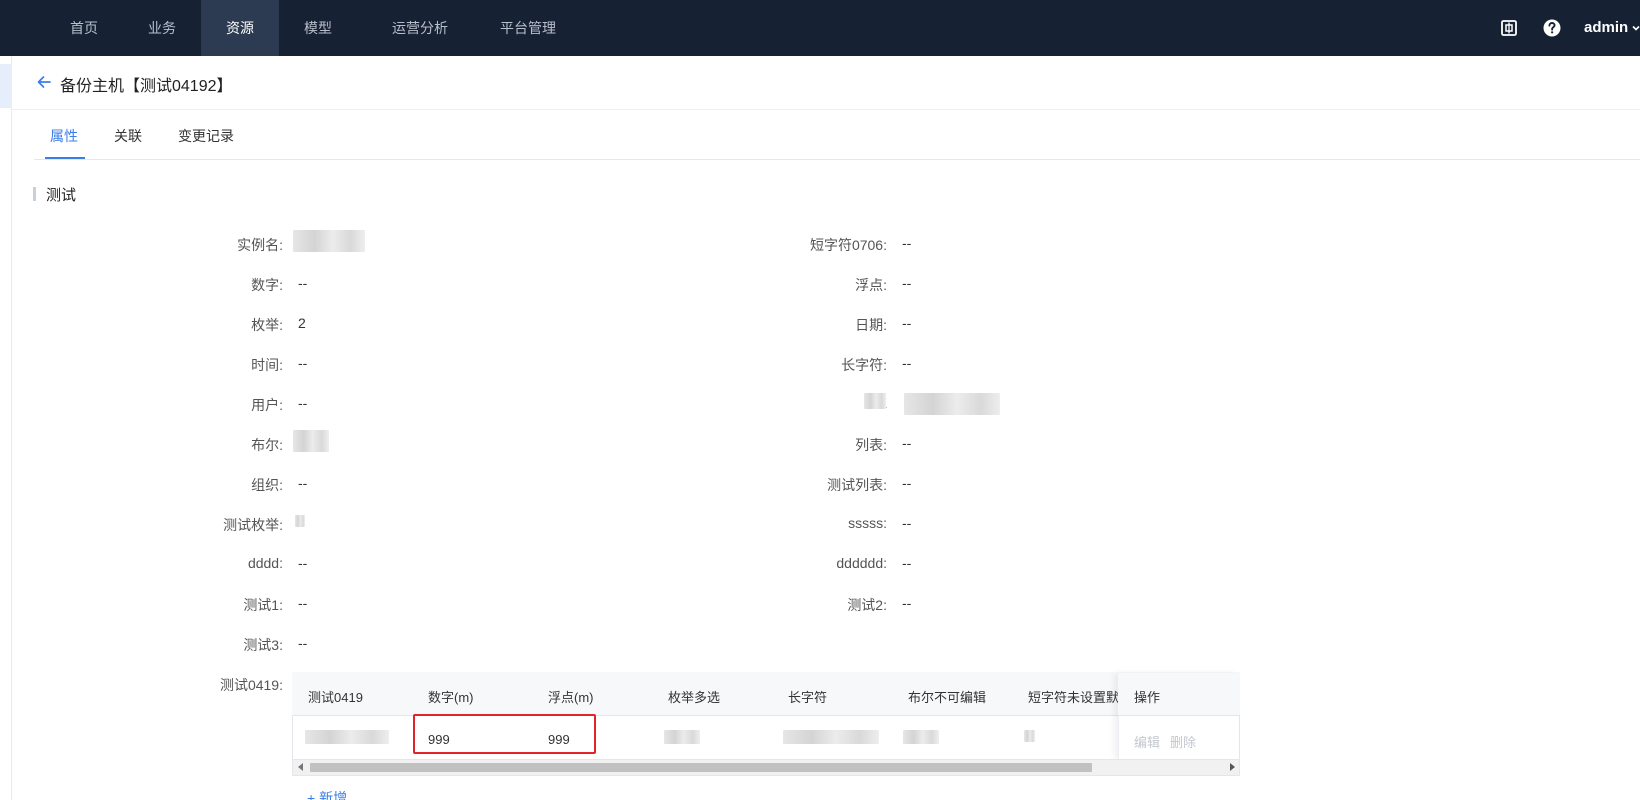 The width and height of the screenshot is (1640, 800). I want to click on nav-item-operations-analysis: 运营分析, so click(420, 28).